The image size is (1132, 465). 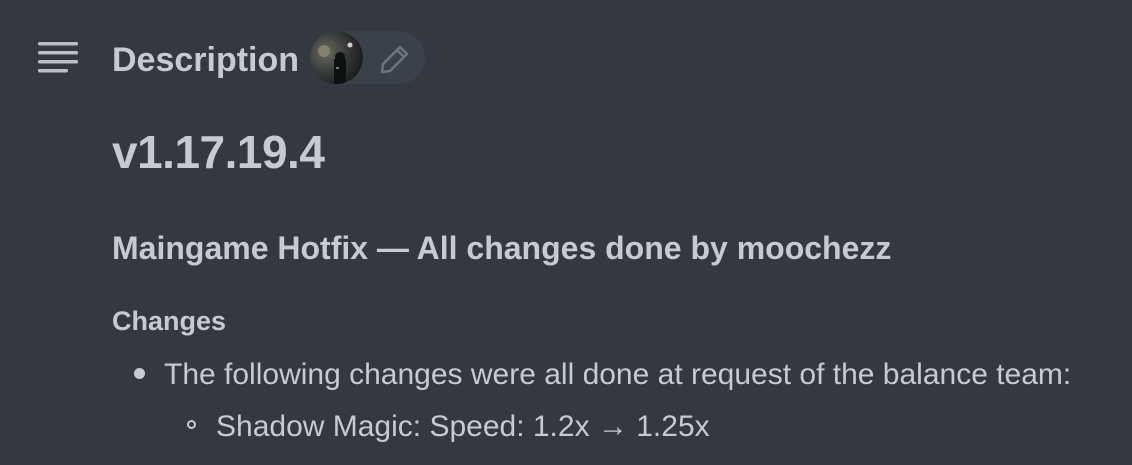 What do you see at coordinates (218, 152) in the screenshot?
I see `version-heading: v1.17.19.4` at bounding box center [218, 152].